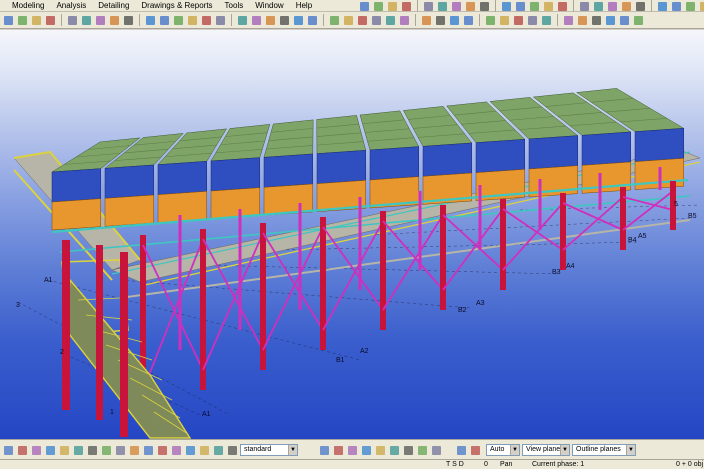 The width and height of the screenshot is (704, 469). I want to click on pan-icon, so click(406, 6).